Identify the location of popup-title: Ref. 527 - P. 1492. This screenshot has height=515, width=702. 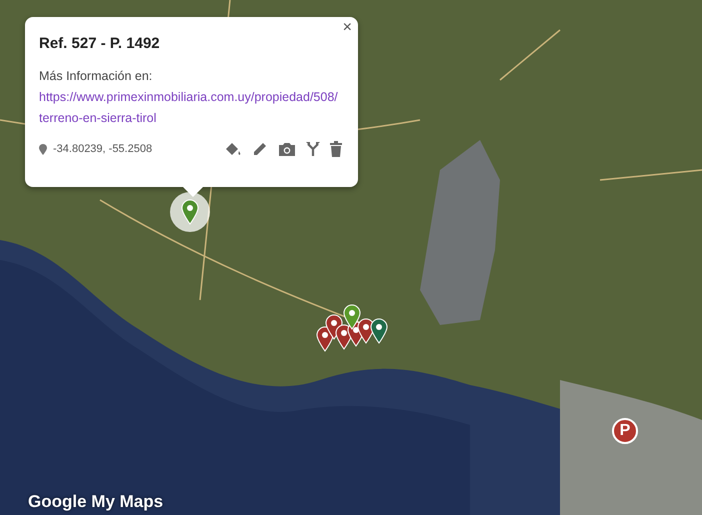
(100, 43).